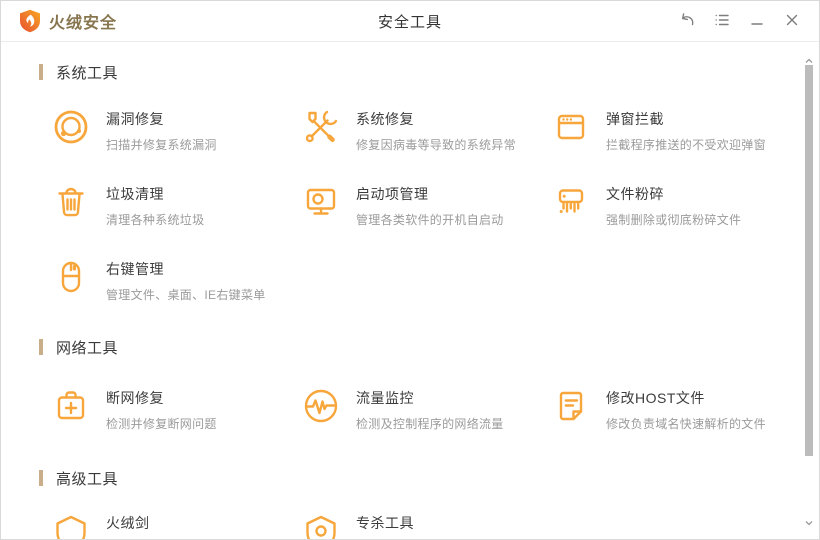 Image resolution: width=820 pixels, height=540 pixels. What do you see at coordinates (87, 479) in the screenshot?
I see `section-title: 高级工具` at bounding box center [87, 479].